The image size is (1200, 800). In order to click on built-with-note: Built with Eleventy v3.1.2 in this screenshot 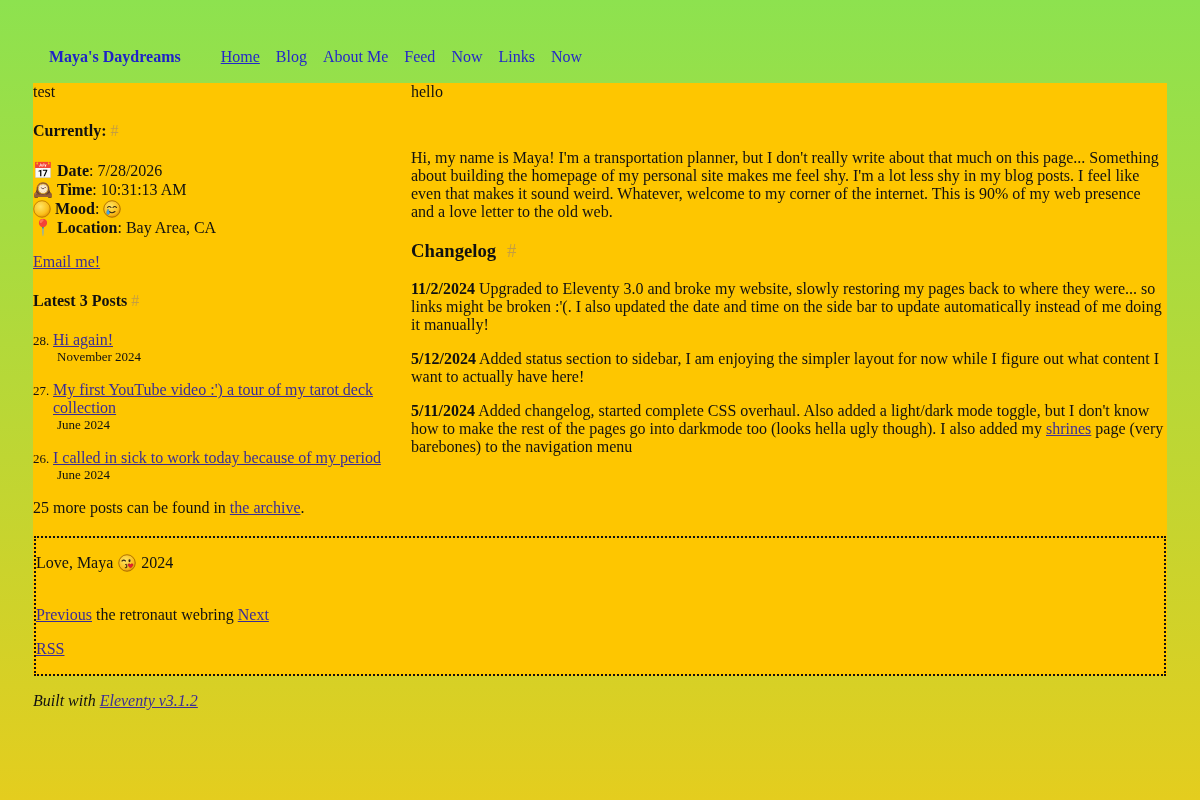, I will do `click(116, 701)`.